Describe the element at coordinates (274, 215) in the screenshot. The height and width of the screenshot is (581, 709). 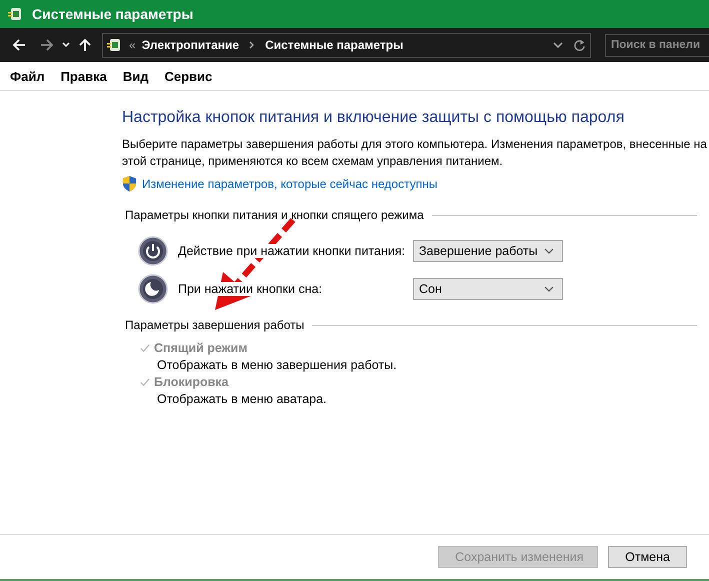
I see `section-title: Параметры кнопки питания и кнопки спящего режима` at that location.